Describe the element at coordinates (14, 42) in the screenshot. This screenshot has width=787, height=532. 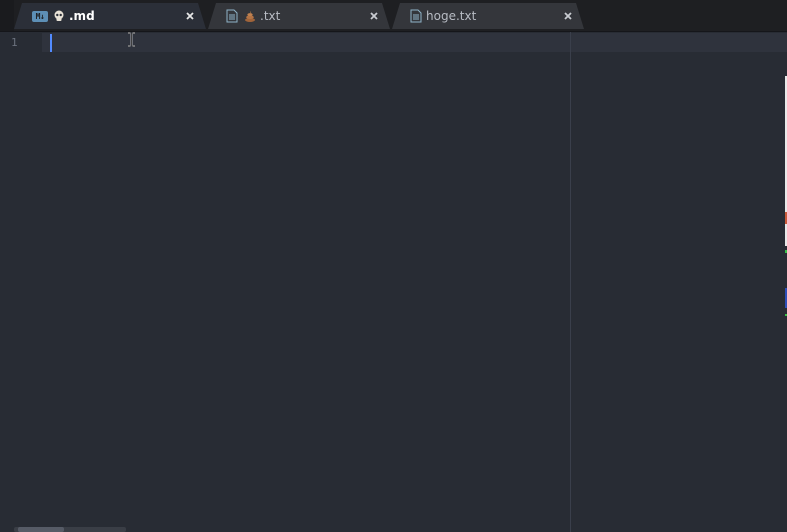
I see `line-number: 1` at that location.